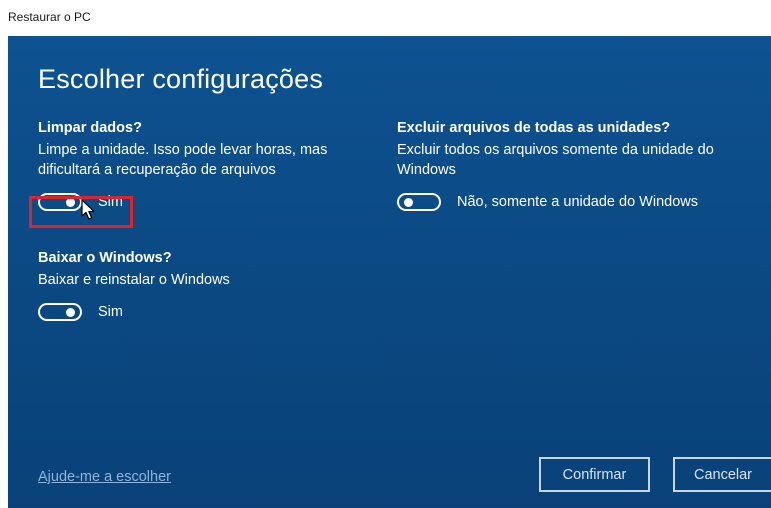 This screenshot has height=508, width=771. I want to click on mouse-pointer-icon, so click(88, 209).